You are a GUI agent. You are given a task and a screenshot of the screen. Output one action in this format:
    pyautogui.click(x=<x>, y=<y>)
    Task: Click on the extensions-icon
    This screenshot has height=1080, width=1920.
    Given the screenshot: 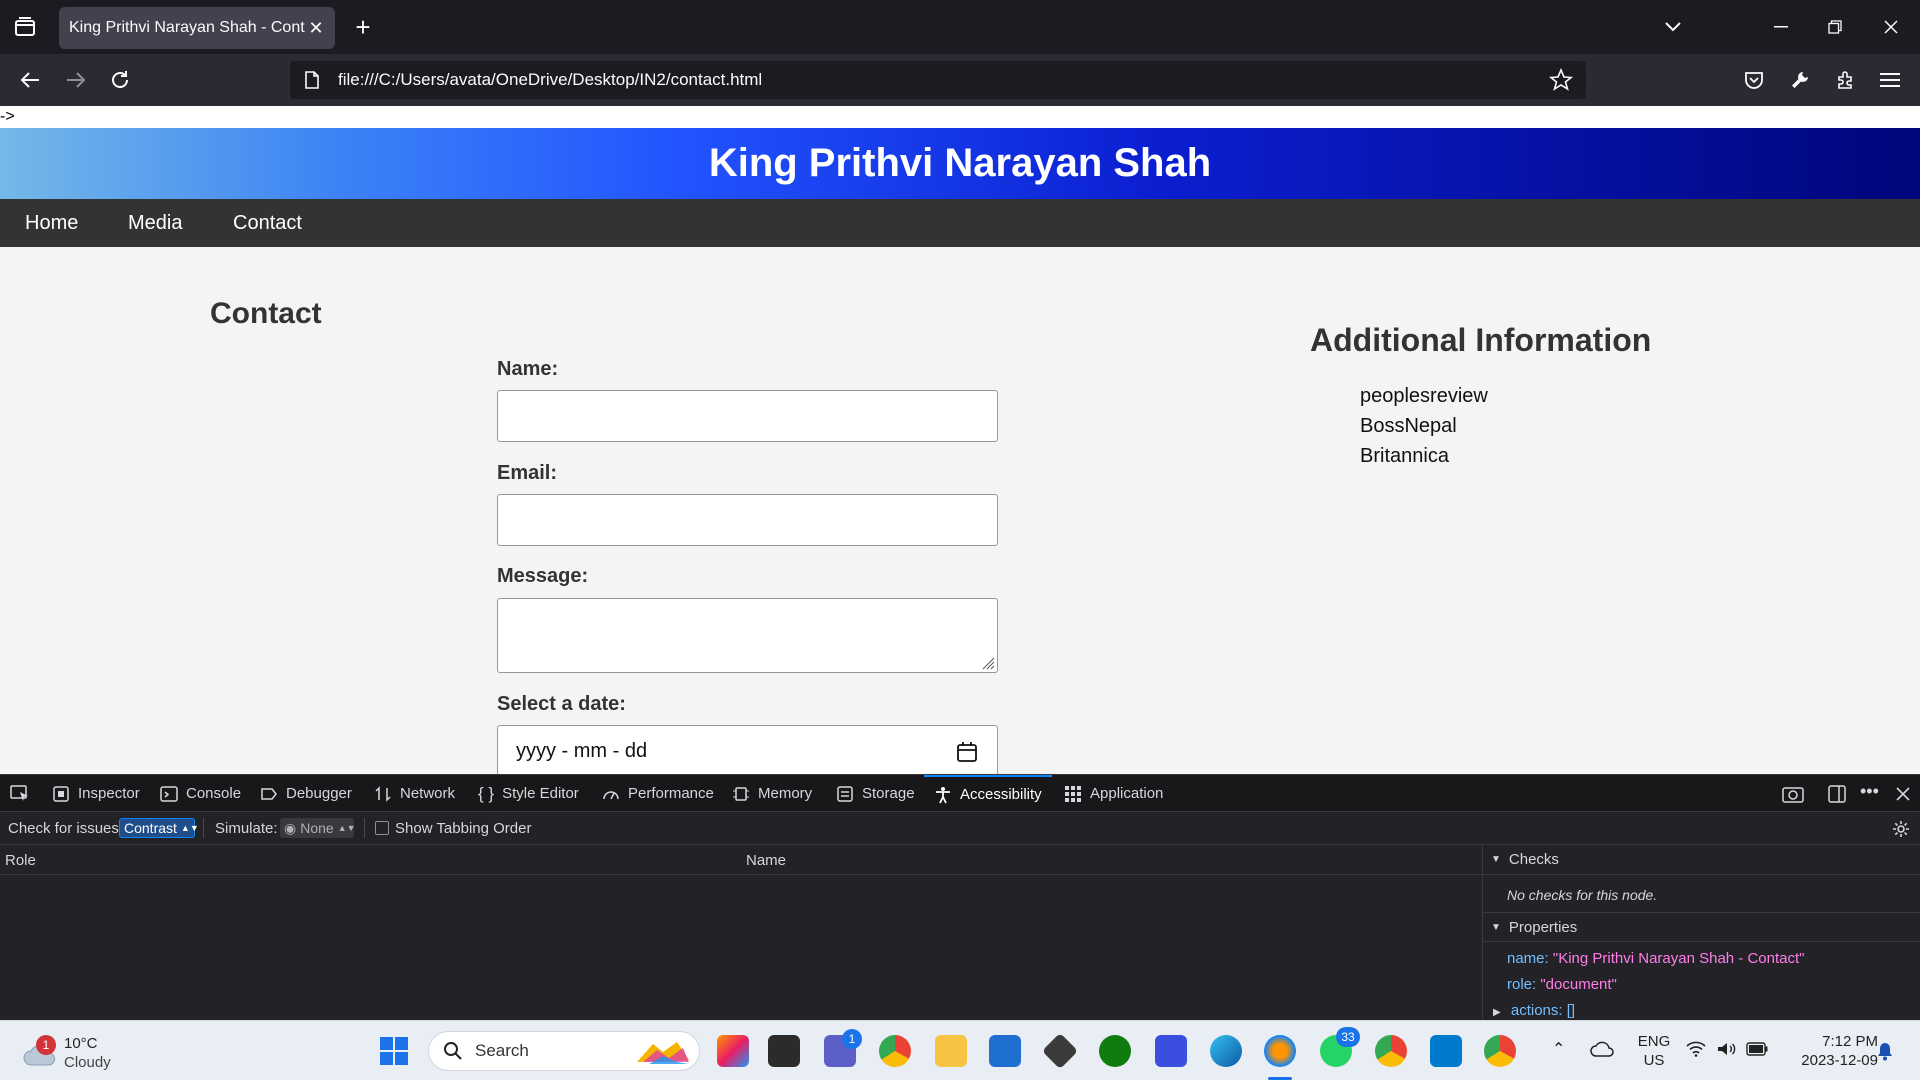 What is the action you would take?
    pyautogui.click(x=1846, y=80)
    